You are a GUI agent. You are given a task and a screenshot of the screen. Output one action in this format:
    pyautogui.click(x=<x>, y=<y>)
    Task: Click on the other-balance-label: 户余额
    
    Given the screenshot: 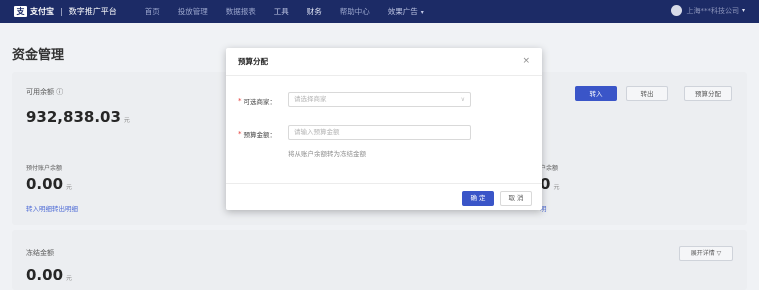 What is the action you would take?
    pyautogui.click(x=549, y=168)
    